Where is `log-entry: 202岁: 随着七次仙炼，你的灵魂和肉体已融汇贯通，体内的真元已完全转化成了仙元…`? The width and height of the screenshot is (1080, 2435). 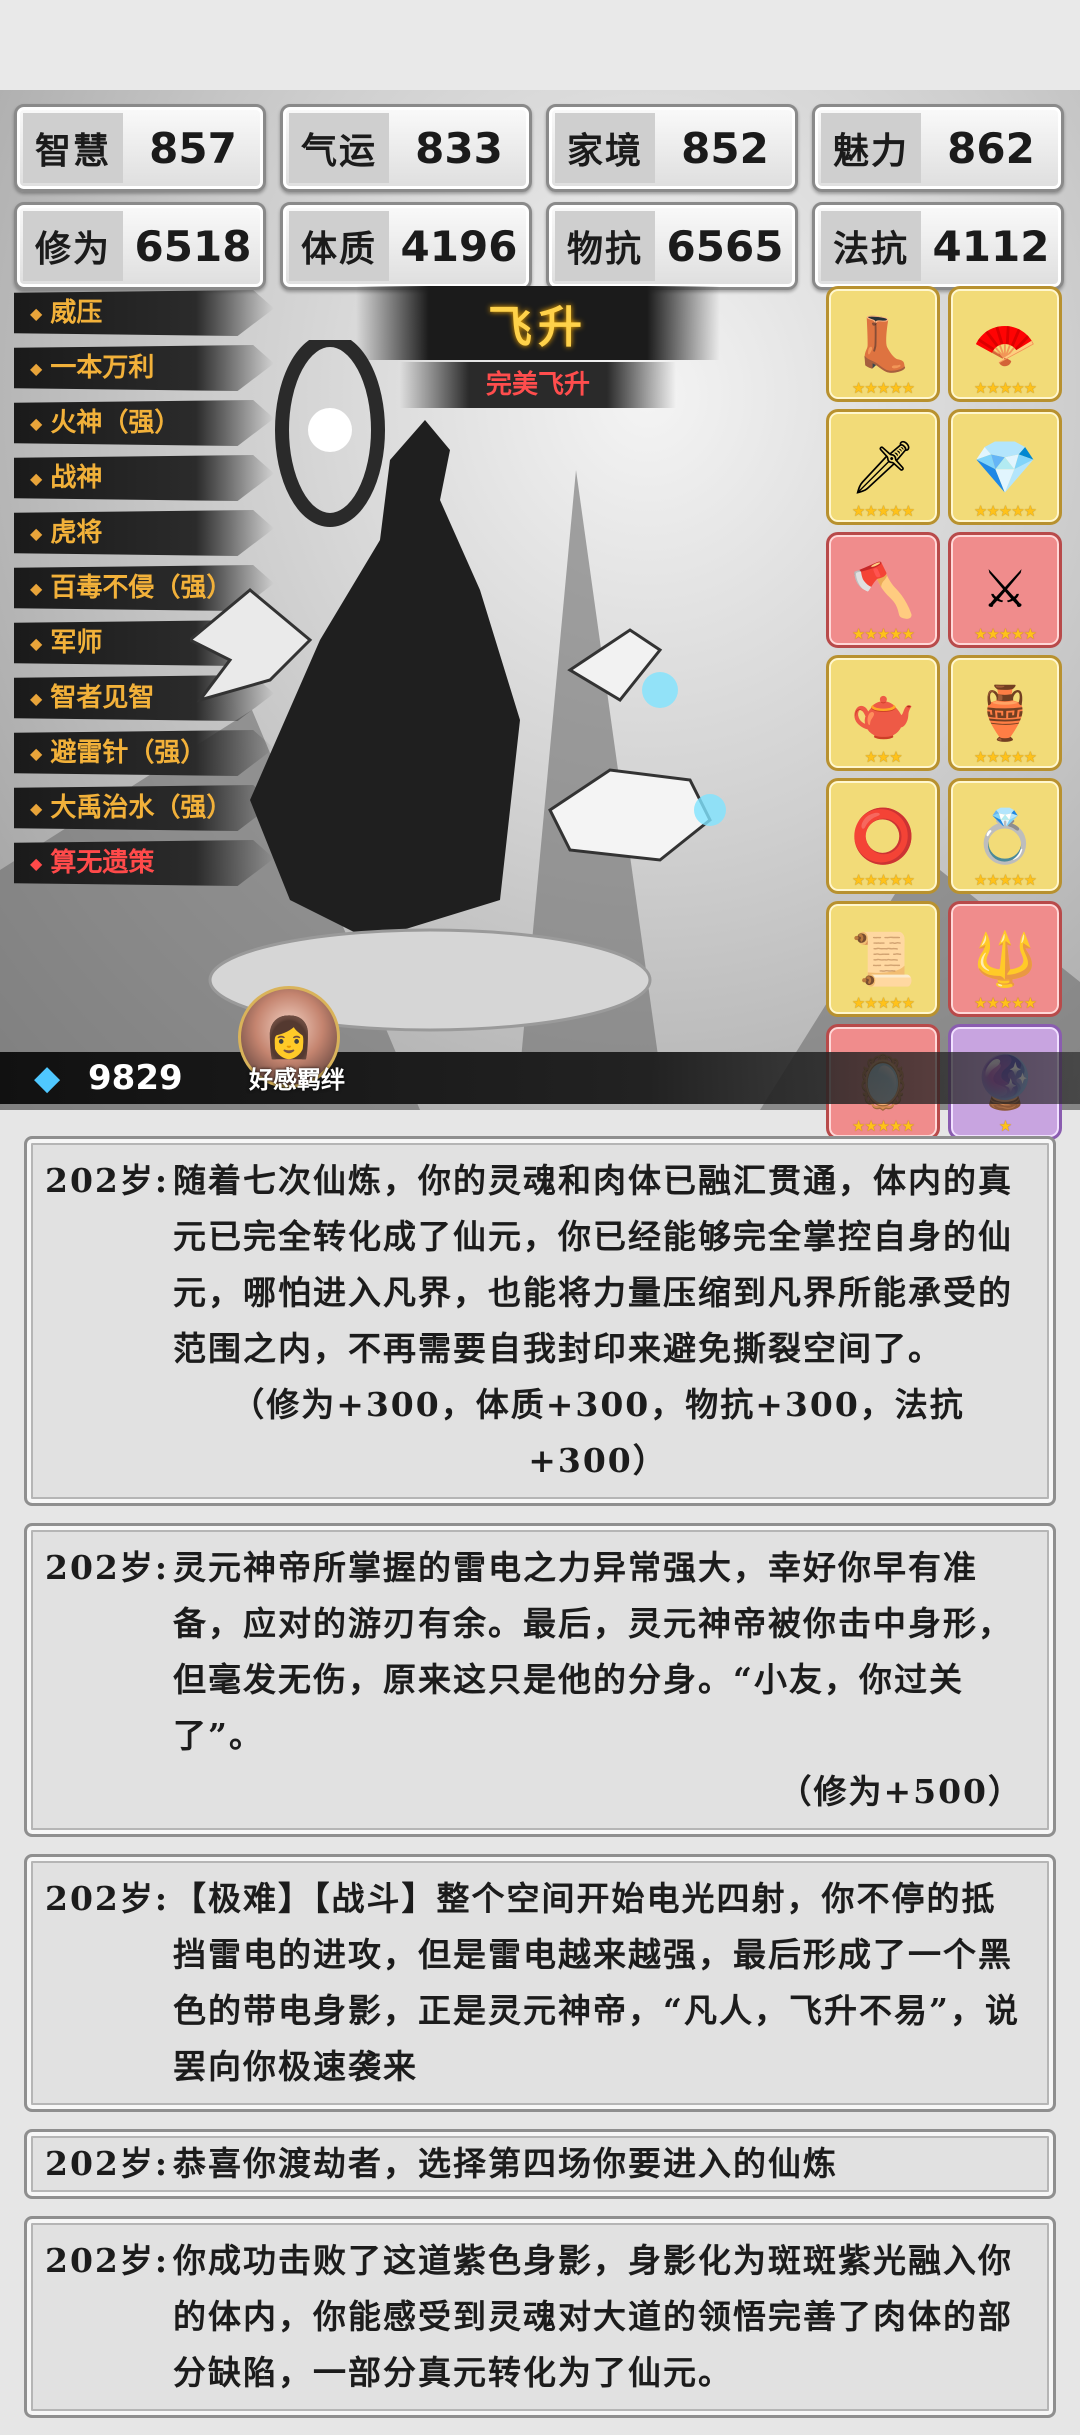
log-entry: 202岁: 随着七次仙炼，你的灵魂和肉体已融汇贯通，体内的真元已完全转化成了仙元… is located at coordinates (540, 1321).